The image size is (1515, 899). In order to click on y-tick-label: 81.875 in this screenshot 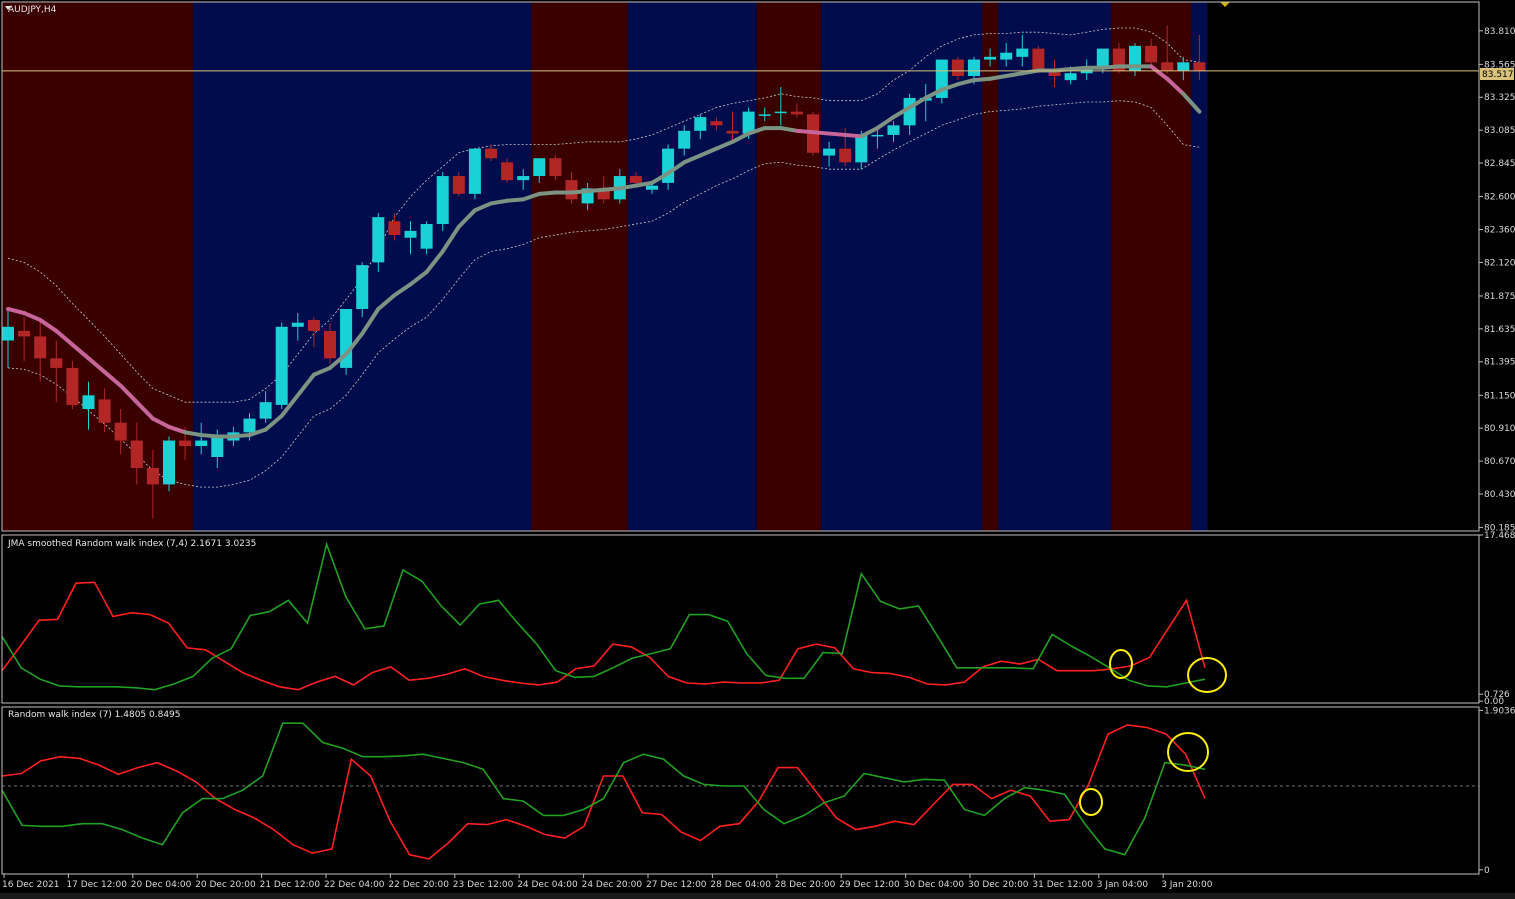, I will do `click(1499, 297)`.